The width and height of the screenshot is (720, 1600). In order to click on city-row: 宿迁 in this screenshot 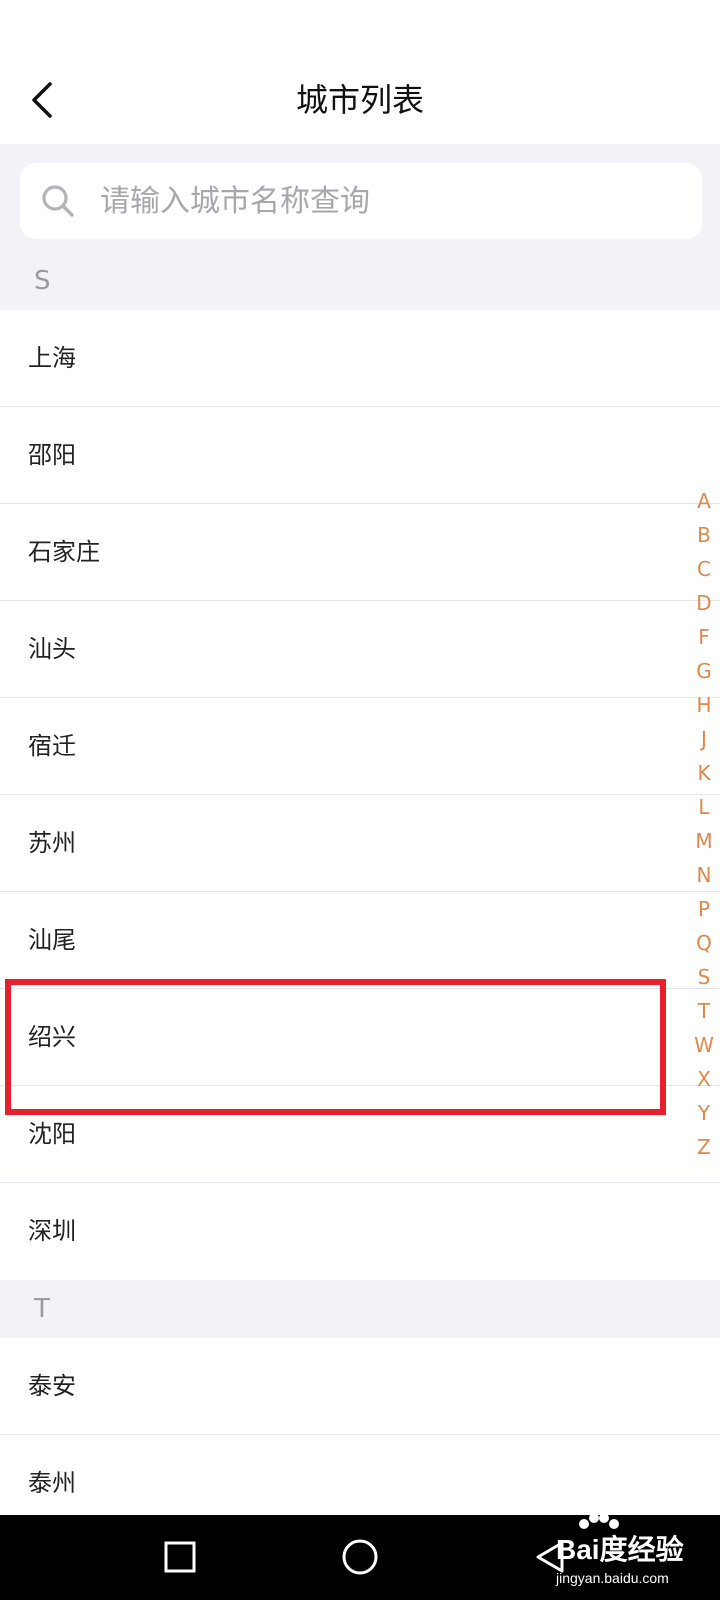, I will do `click(360, 746)`.